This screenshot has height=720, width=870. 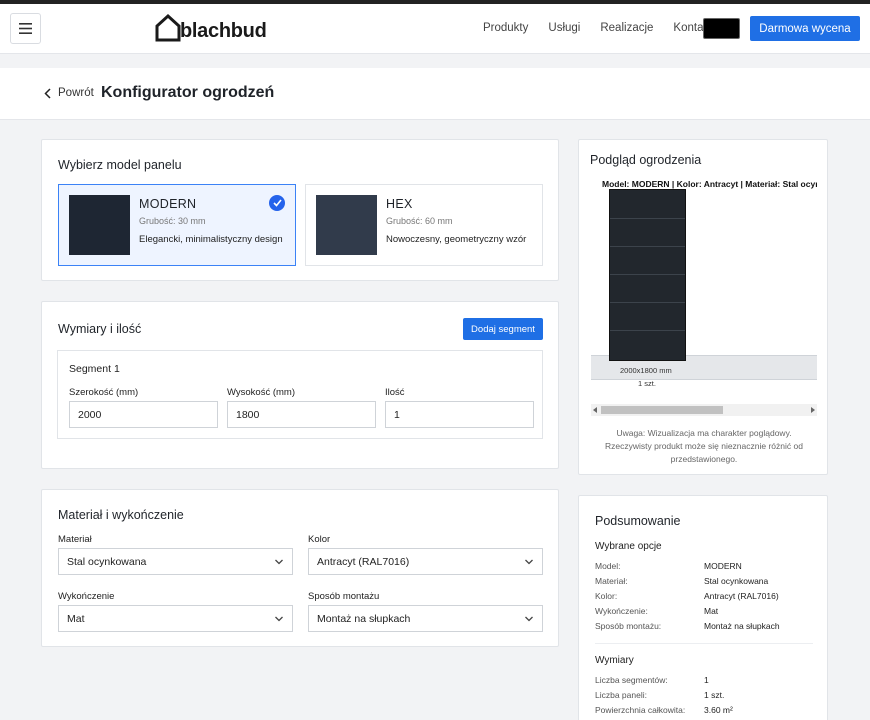 I want to click on quantity-label: Ilość, so click(x=395, y=392).